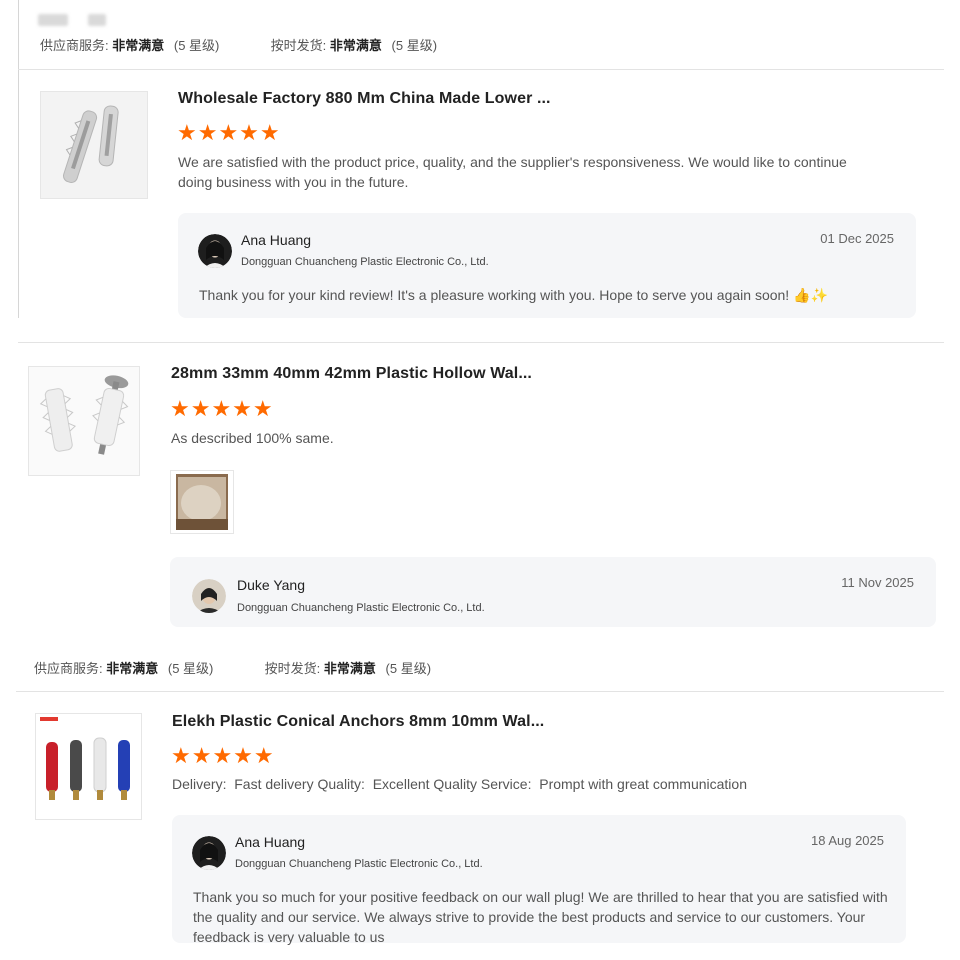 This screenshot has width=960, height=960. I want to click on reply-date: 18 Aug 2025, so click(847, 840).